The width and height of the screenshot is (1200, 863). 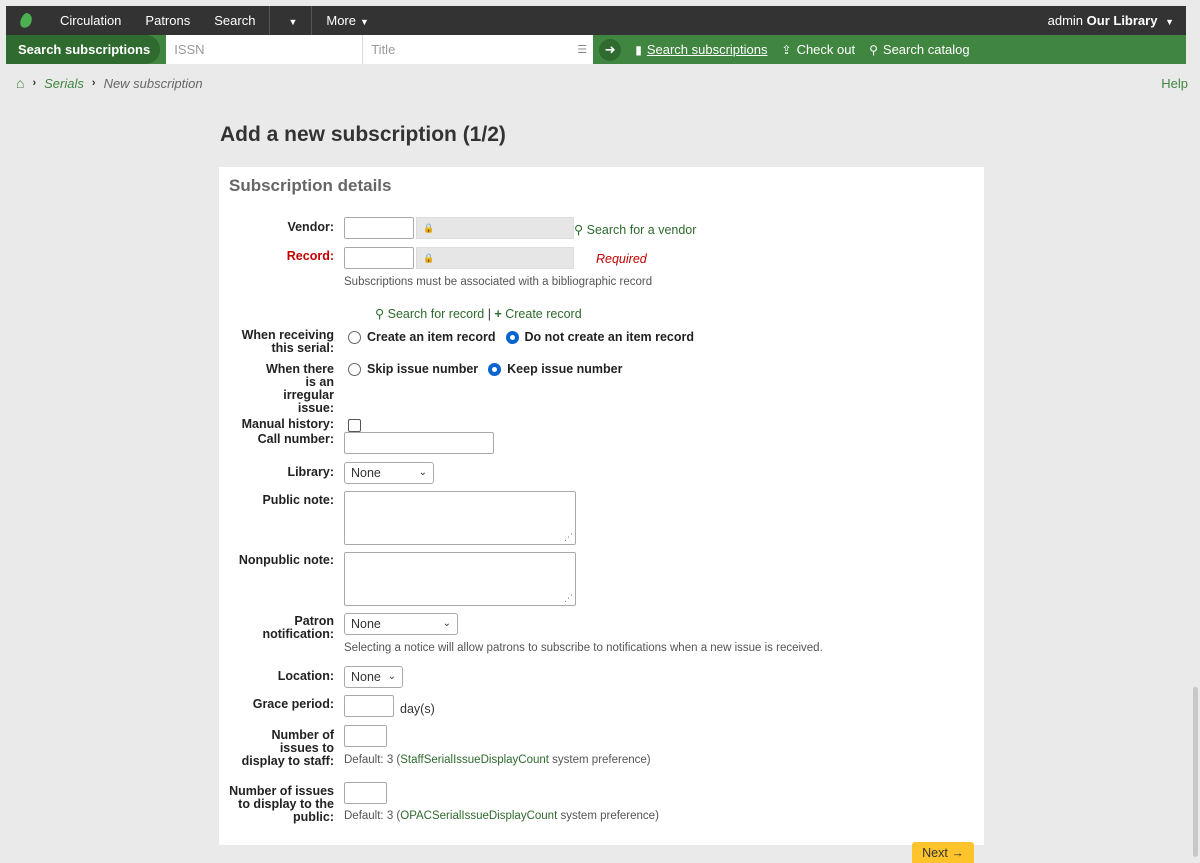 What do you see at coordinates (83, 49) in the screenshot?
I see `search-subscriptions-tab: Search subscriptions` at bounding box center [83, 49].